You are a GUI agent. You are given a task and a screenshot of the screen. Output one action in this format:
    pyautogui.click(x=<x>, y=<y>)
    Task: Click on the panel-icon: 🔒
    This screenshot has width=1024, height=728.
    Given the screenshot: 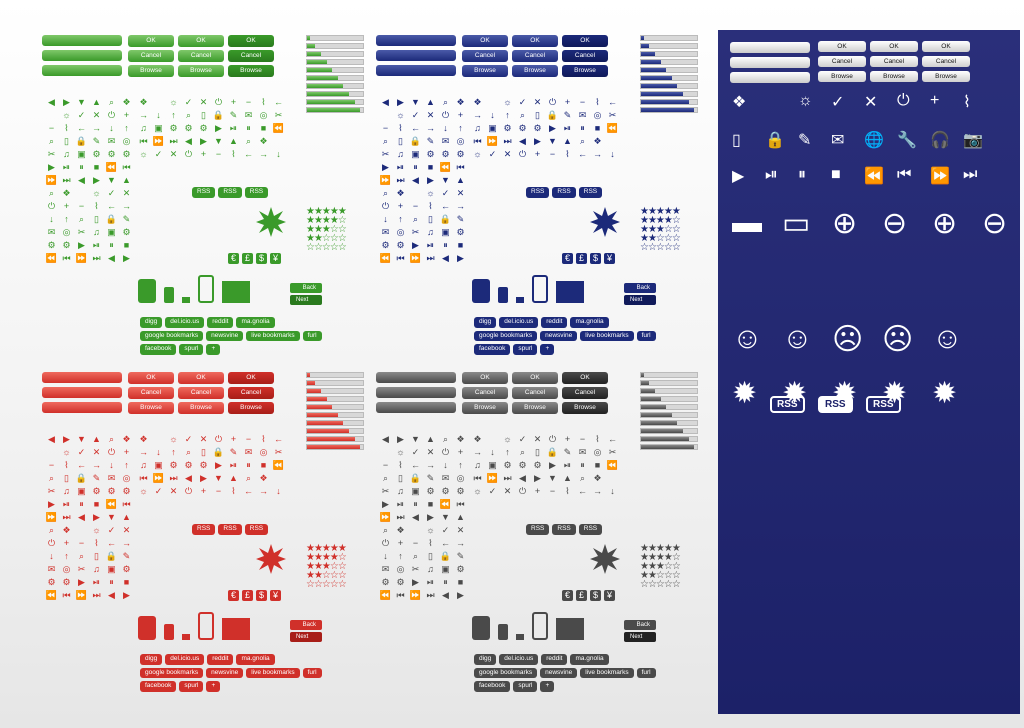 What is the action you would take?
    pyautogui.click(x=775, y=140)
    